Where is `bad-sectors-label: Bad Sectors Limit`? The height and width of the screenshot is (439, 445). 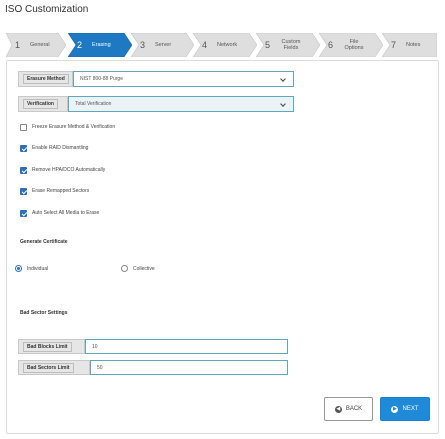 bad-sectors-label: Bad Sectors Limit is located at coordinates (54, 367).